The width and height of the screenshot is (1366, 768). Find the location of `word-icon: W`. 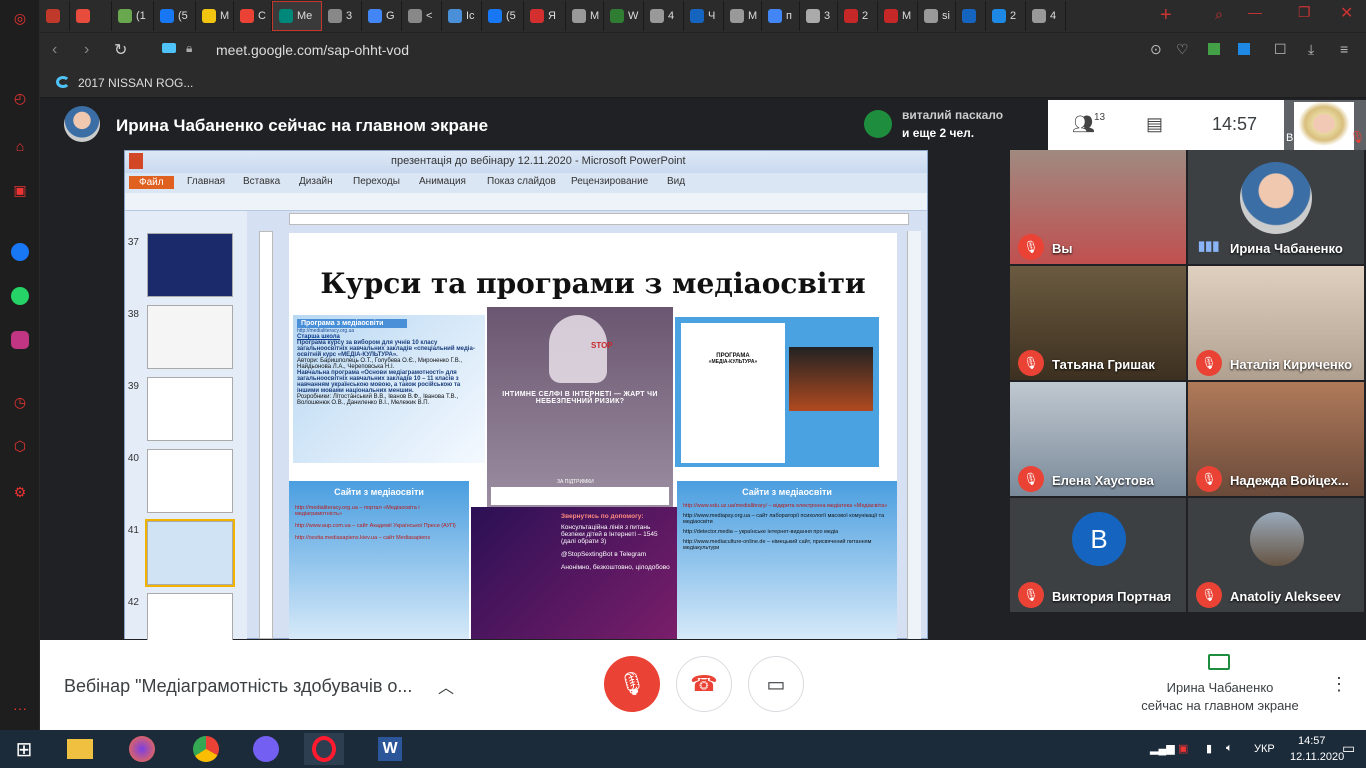

word-icon: W is located at coordinates (390, 749).